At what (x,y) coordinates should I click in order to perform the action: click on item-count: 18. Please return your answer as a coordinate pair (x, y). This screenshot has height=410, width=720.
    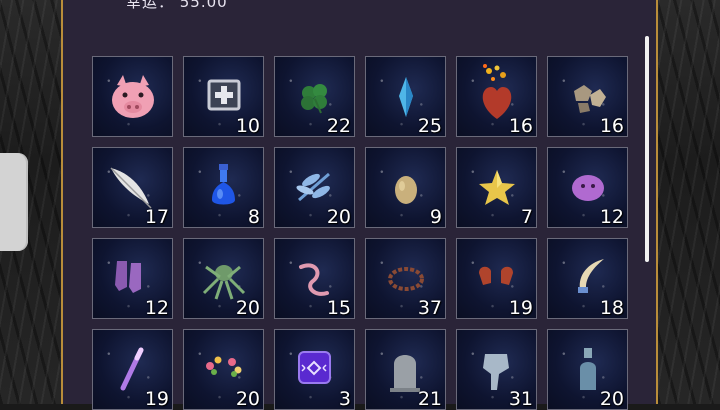
    Looking at the image, I should click on (611, 308).